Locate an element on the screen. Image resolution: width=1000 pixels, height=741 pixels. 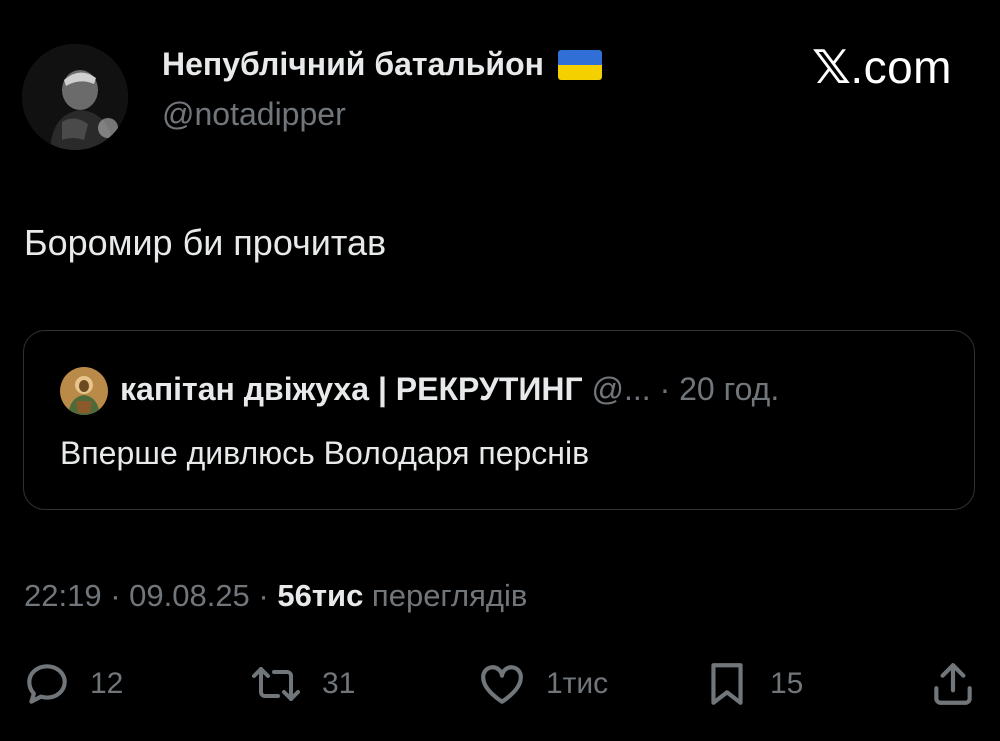
bookmark-button: 15 is located at coordinates (752, 684).